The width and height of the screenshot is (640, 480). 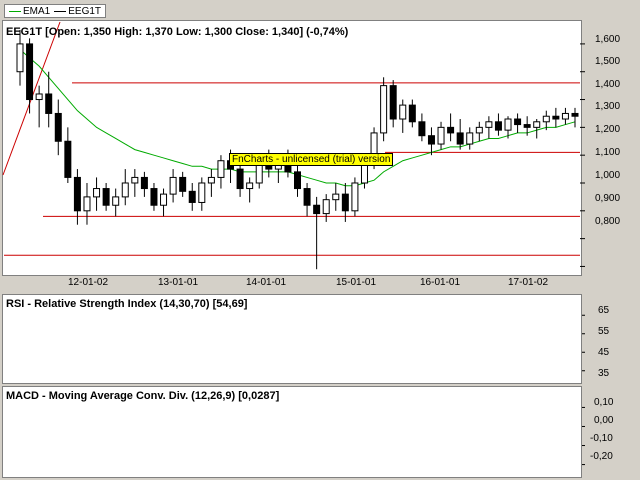 I want to click on macd-y-tick: -0,10, so click(x=601, y=438).